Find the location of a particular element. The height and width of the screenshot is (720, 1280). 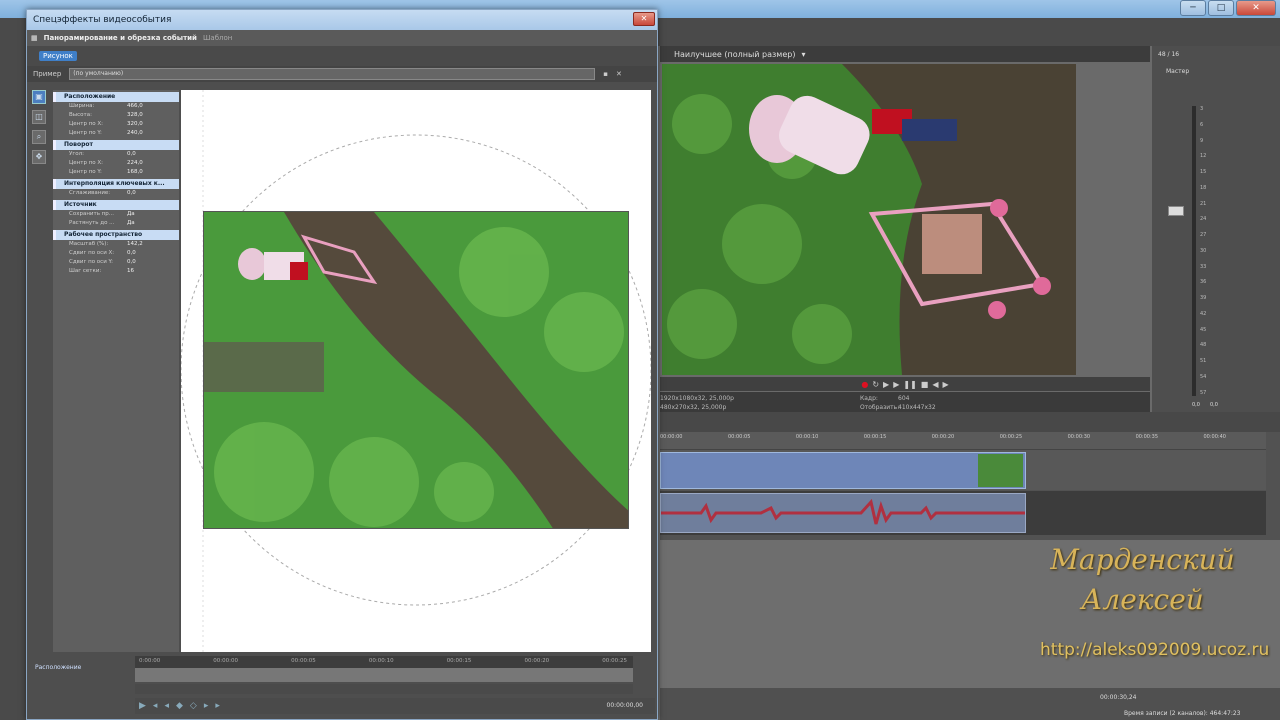

property-value: 466,0 is located at coordinates (135, 106).